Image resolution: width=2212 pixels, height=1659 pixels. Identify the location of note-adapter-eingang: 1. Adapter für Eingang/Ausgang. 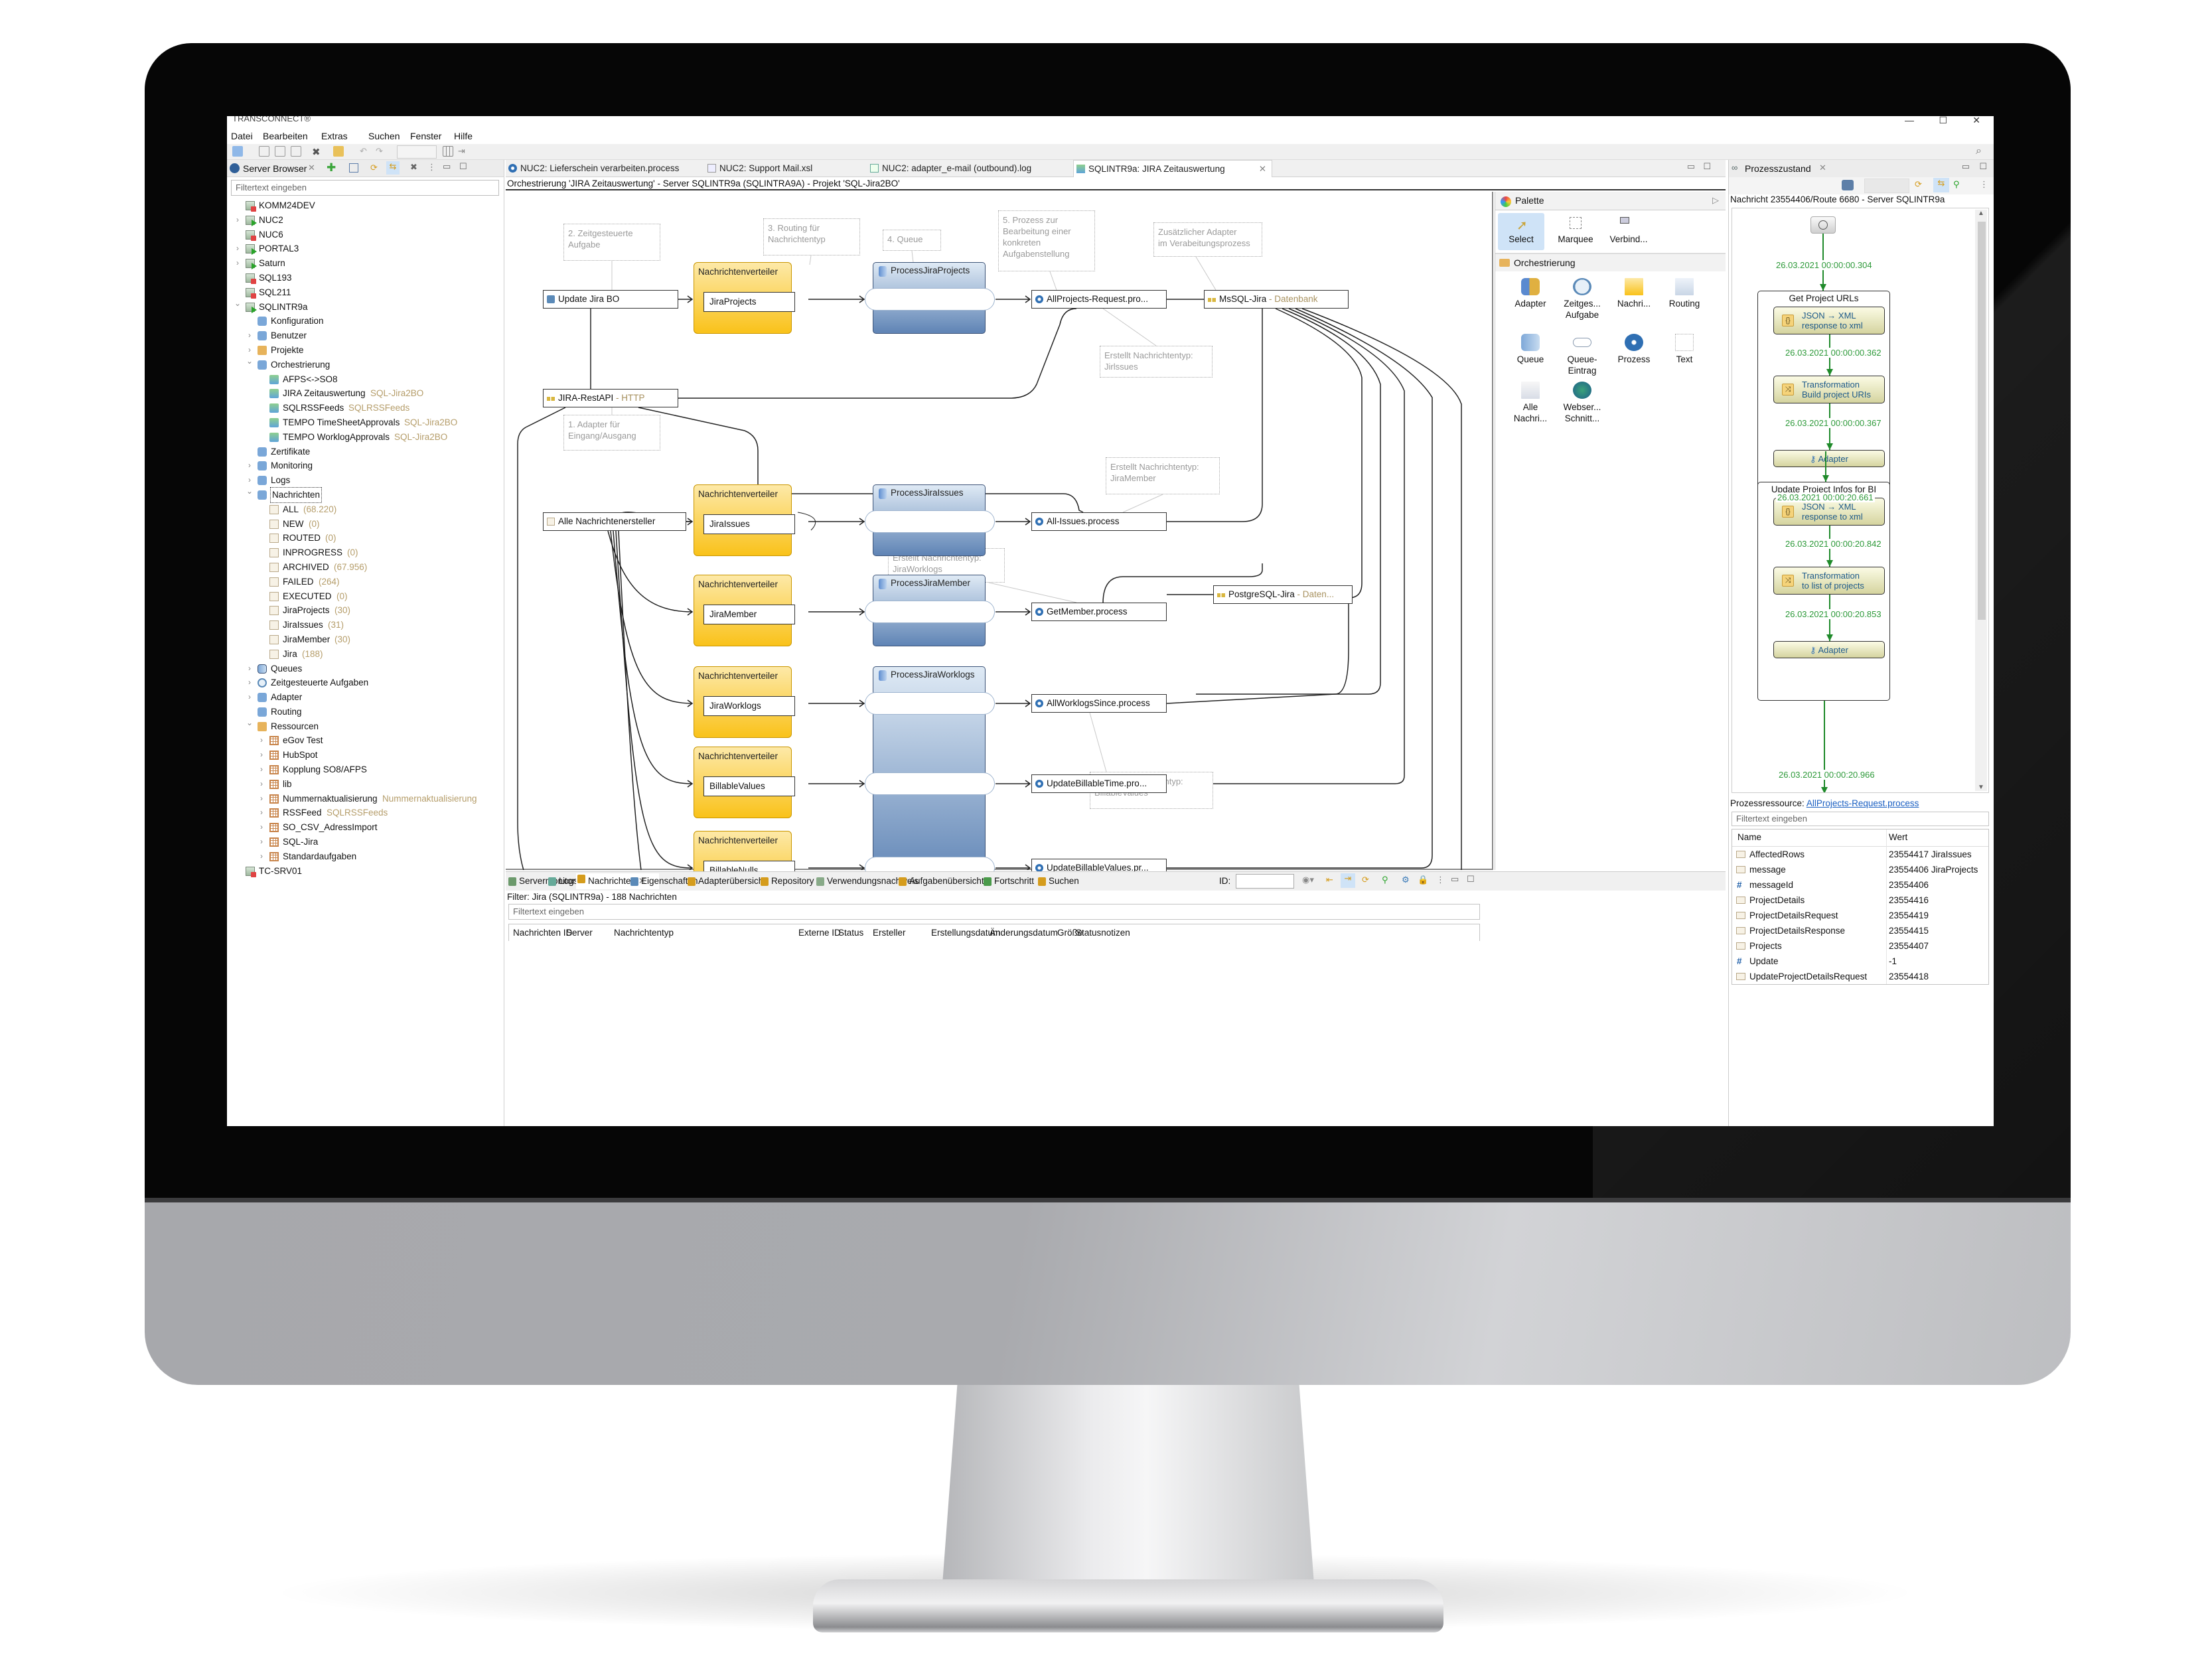
(611, 433).